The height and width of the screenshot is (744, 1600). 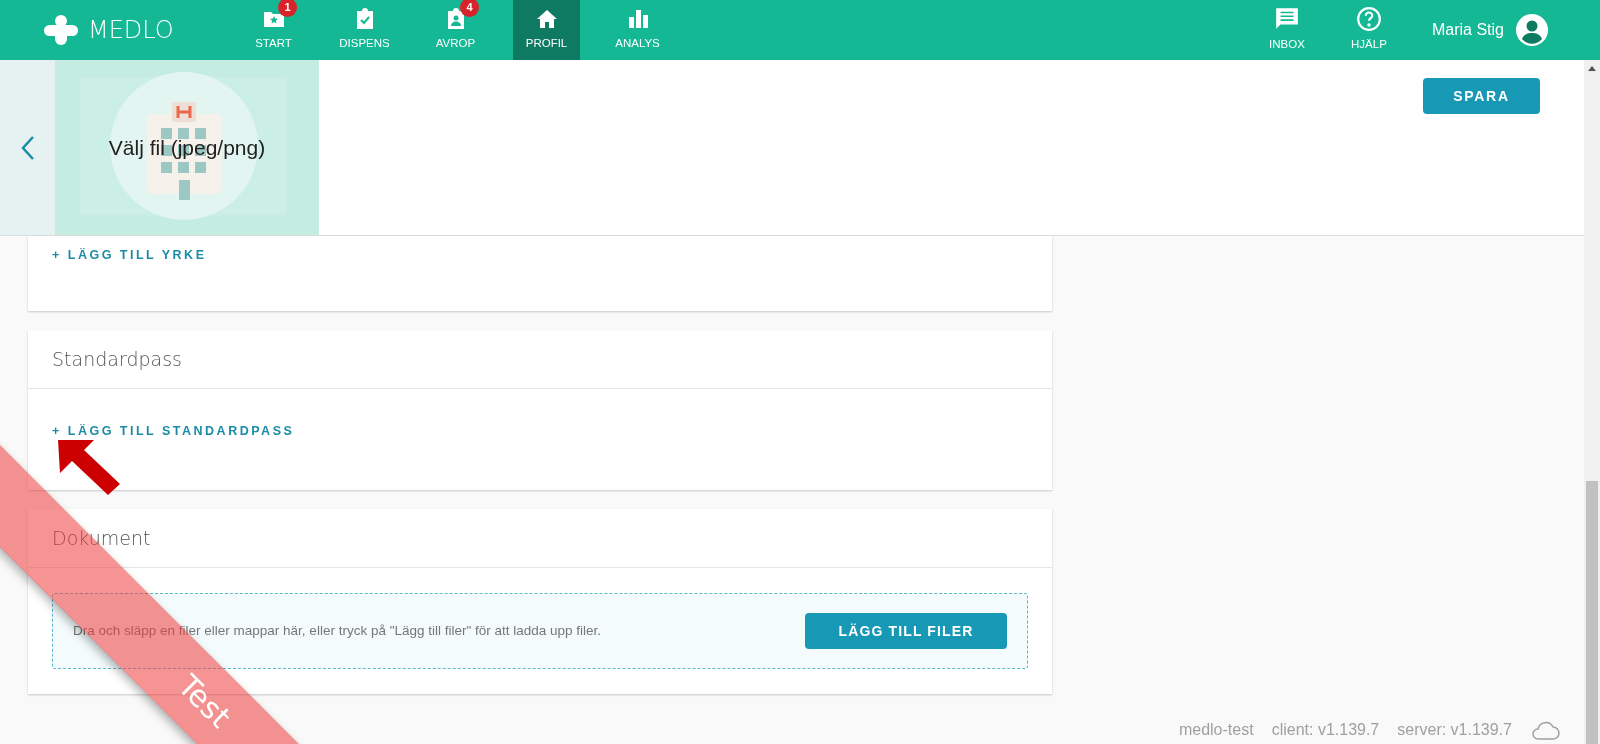 What do you see at coordinates (131, 30) in the screenshot?
I see `logo-text: MEDLO` at bounding box center [131, 30].